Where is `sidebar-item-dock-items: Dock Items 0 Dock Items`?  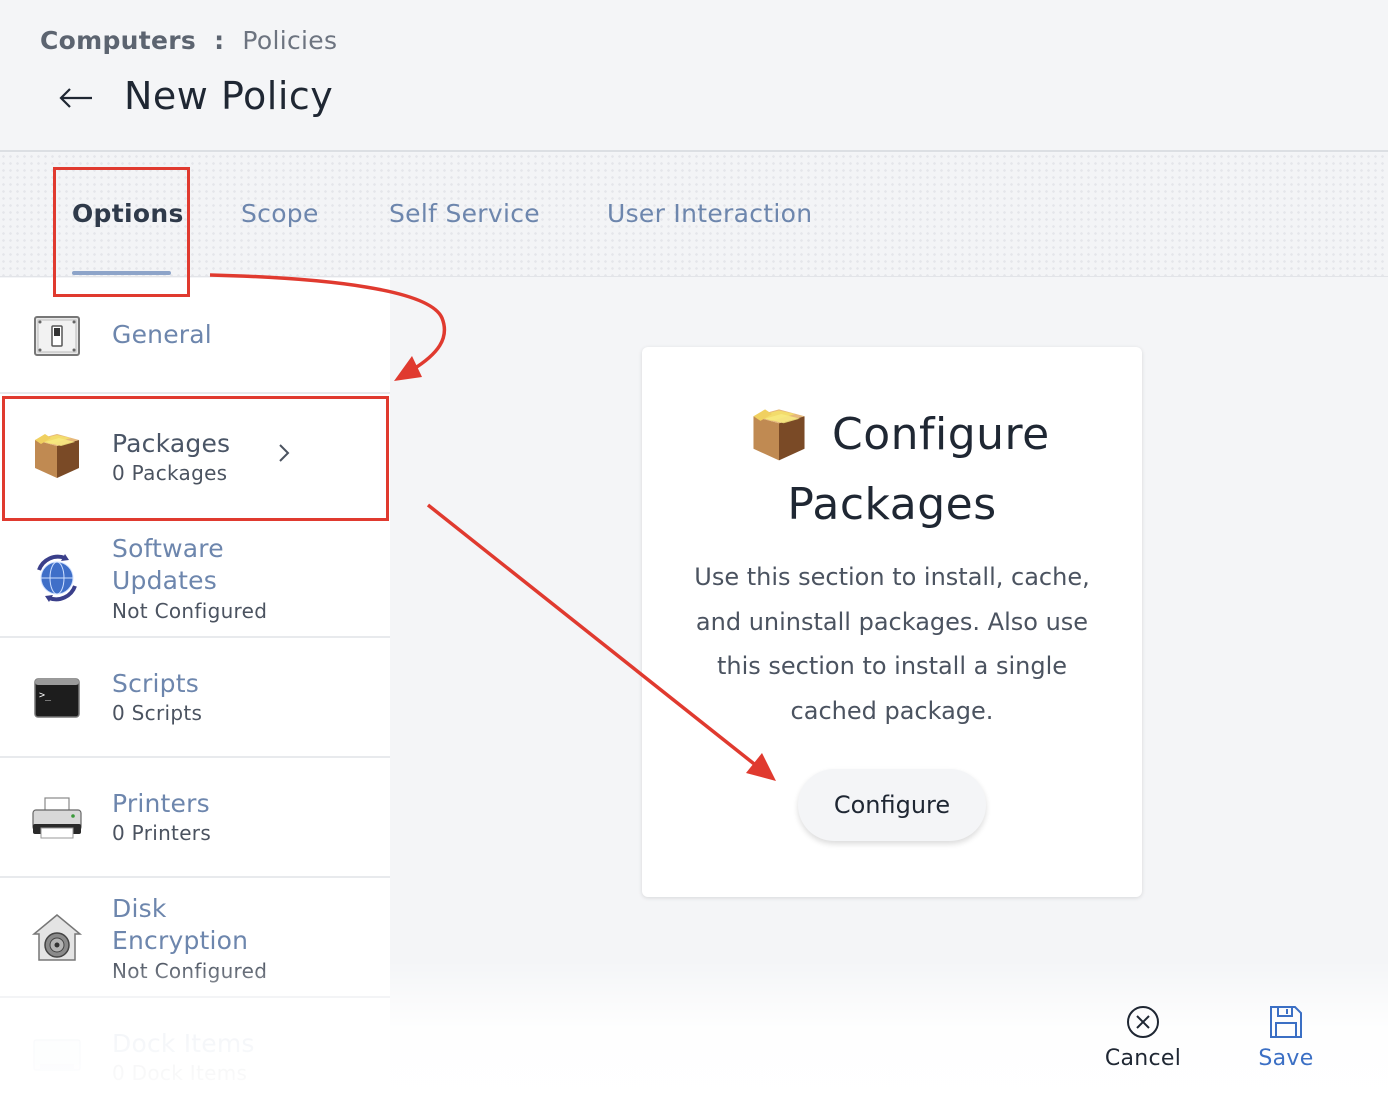 sidebar-item-dock-items: Dock Items 0 Dock Items is located at coordinates (195, 1057).